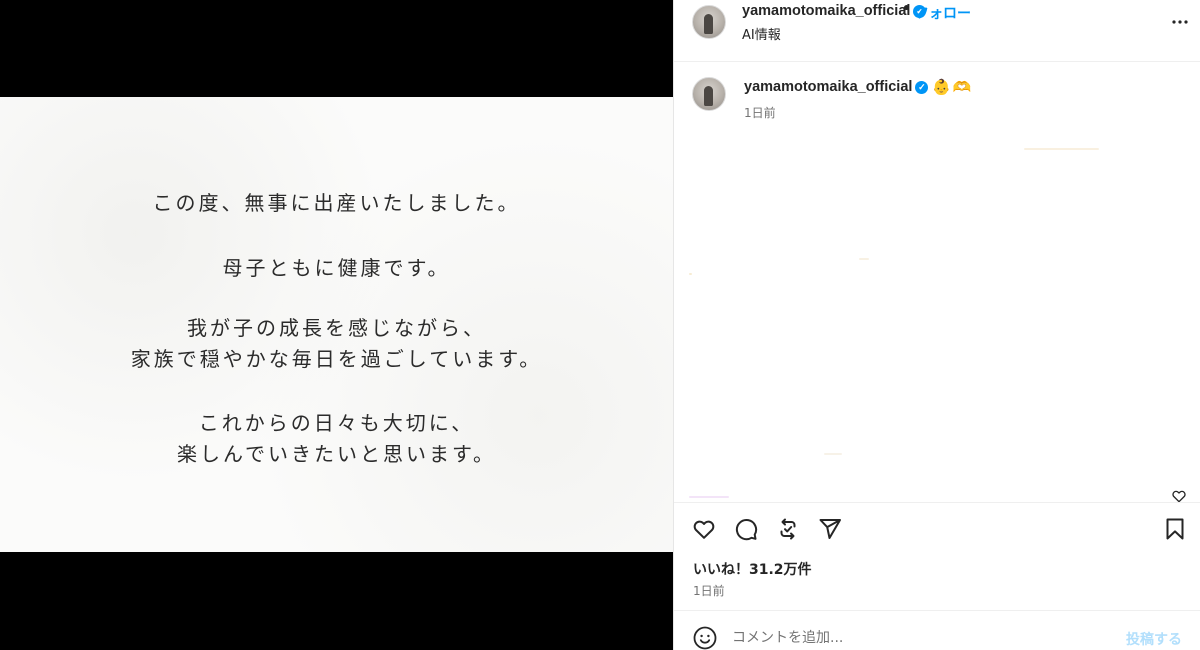 The width and height of the screenshot is (1200, 650). Describe the element at coordinates (336, 268) in the screenshot. I see `message-line-2: 母子ともに健康です。` at that location.